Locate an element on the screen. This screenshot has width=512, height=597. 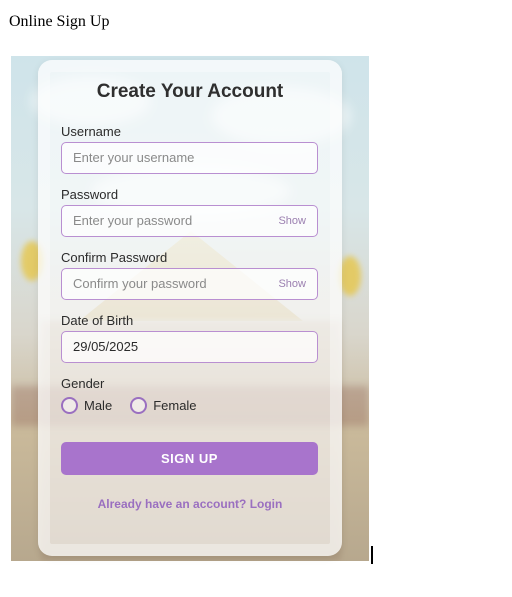
gender-radio-male is located at coordinates (69, 405).